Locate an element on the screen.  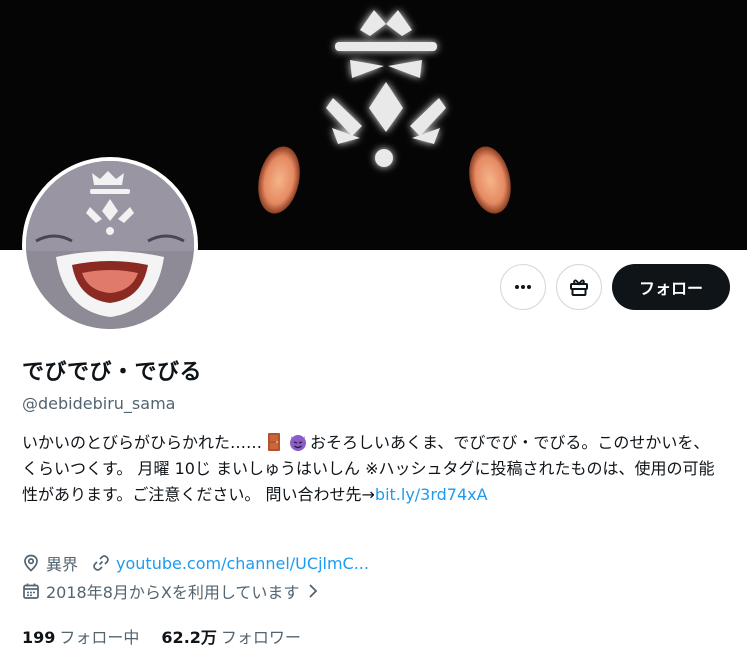
chevron-right-icon is located at coordinates (313, 591).